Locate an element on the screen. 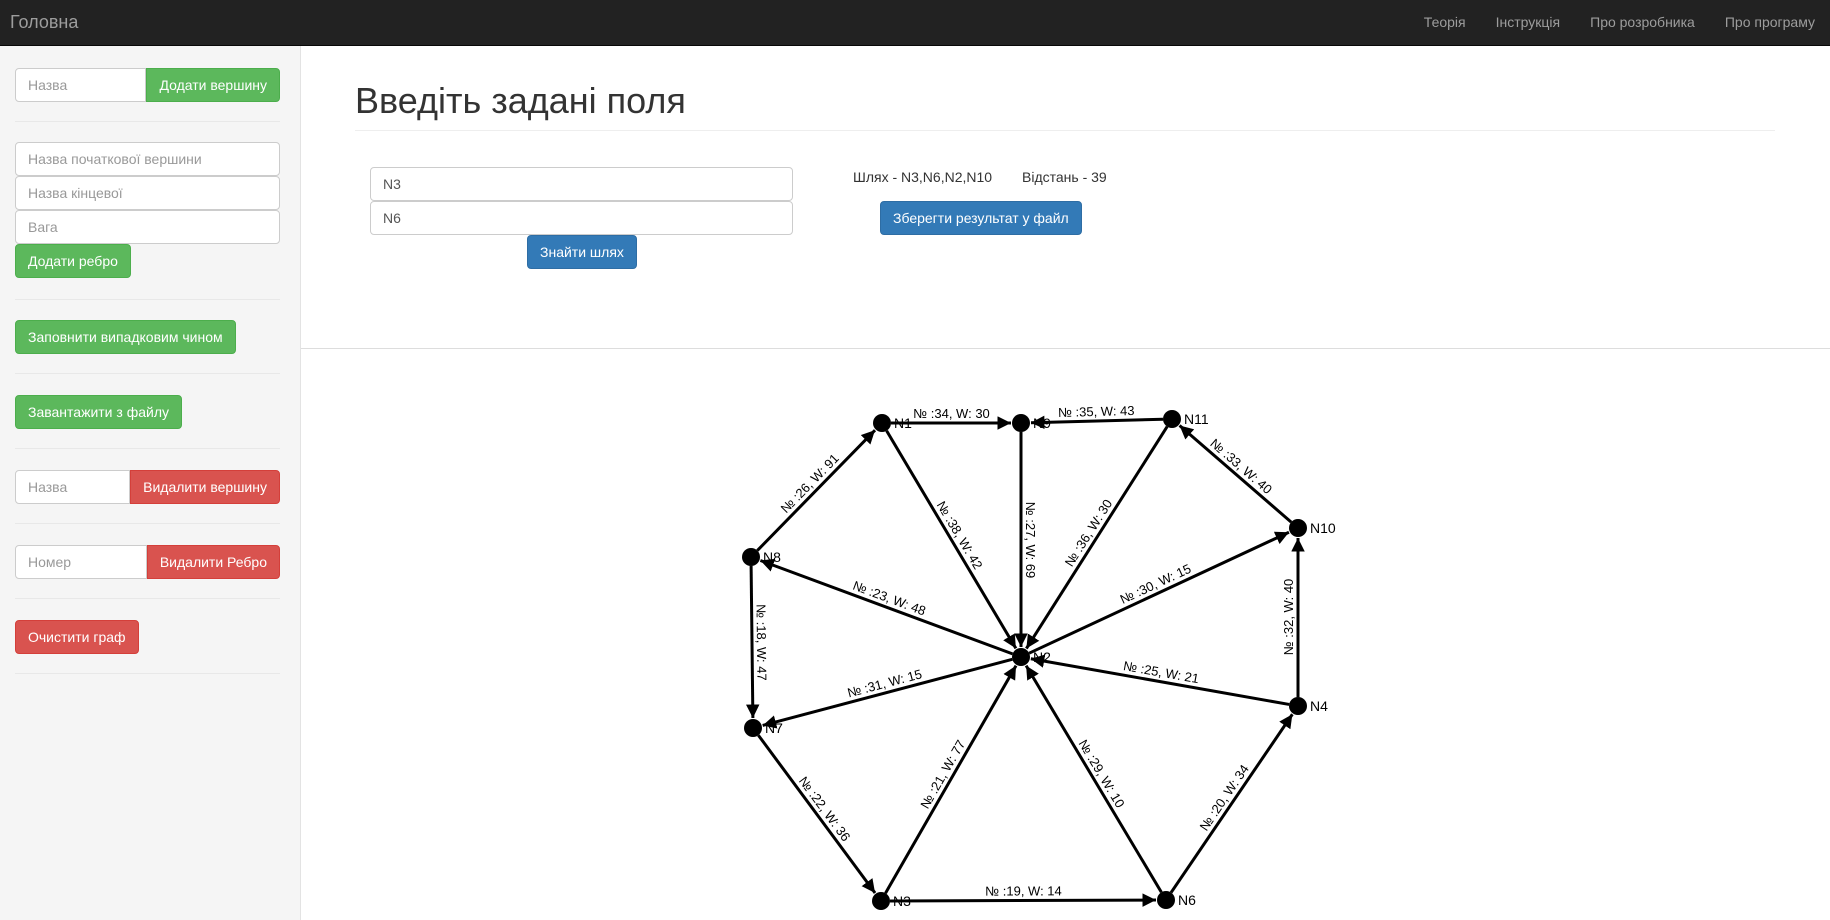 The height and width of the screenshot is (920, 1830). node-label: N7 is located at coordinates (774, 728).